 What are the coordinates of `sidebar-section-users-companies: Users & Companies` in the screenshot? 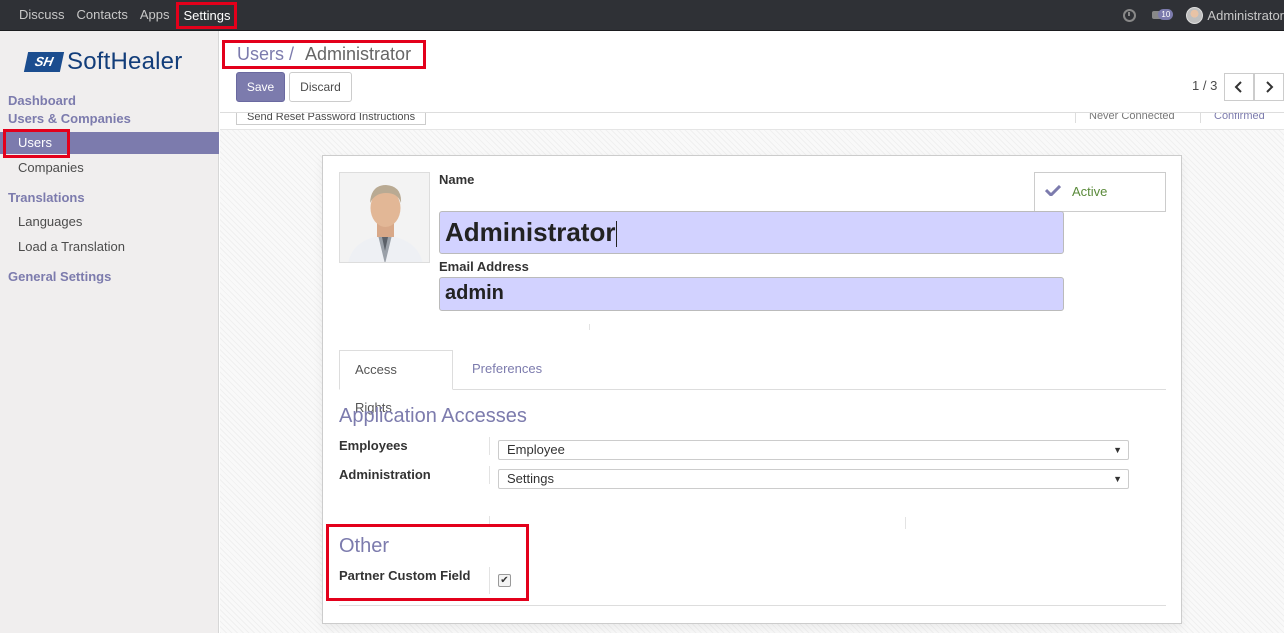 It's located at (69, 118).